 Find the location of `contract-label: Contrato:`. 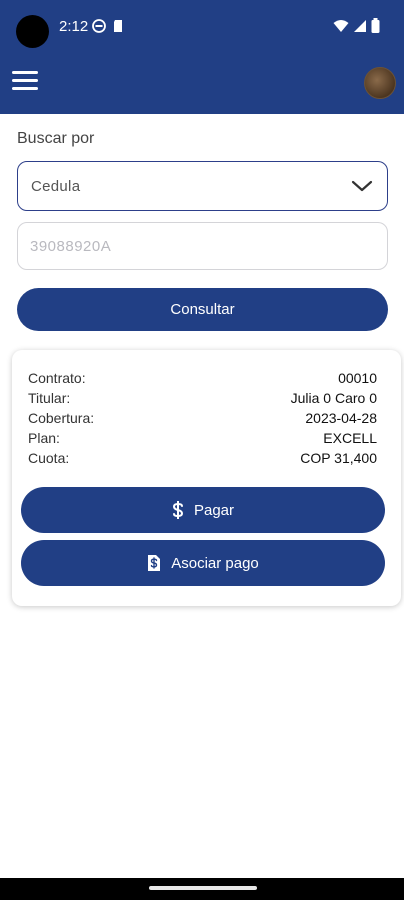

contract-label: Contrato: is located at coordinates (57, 378).